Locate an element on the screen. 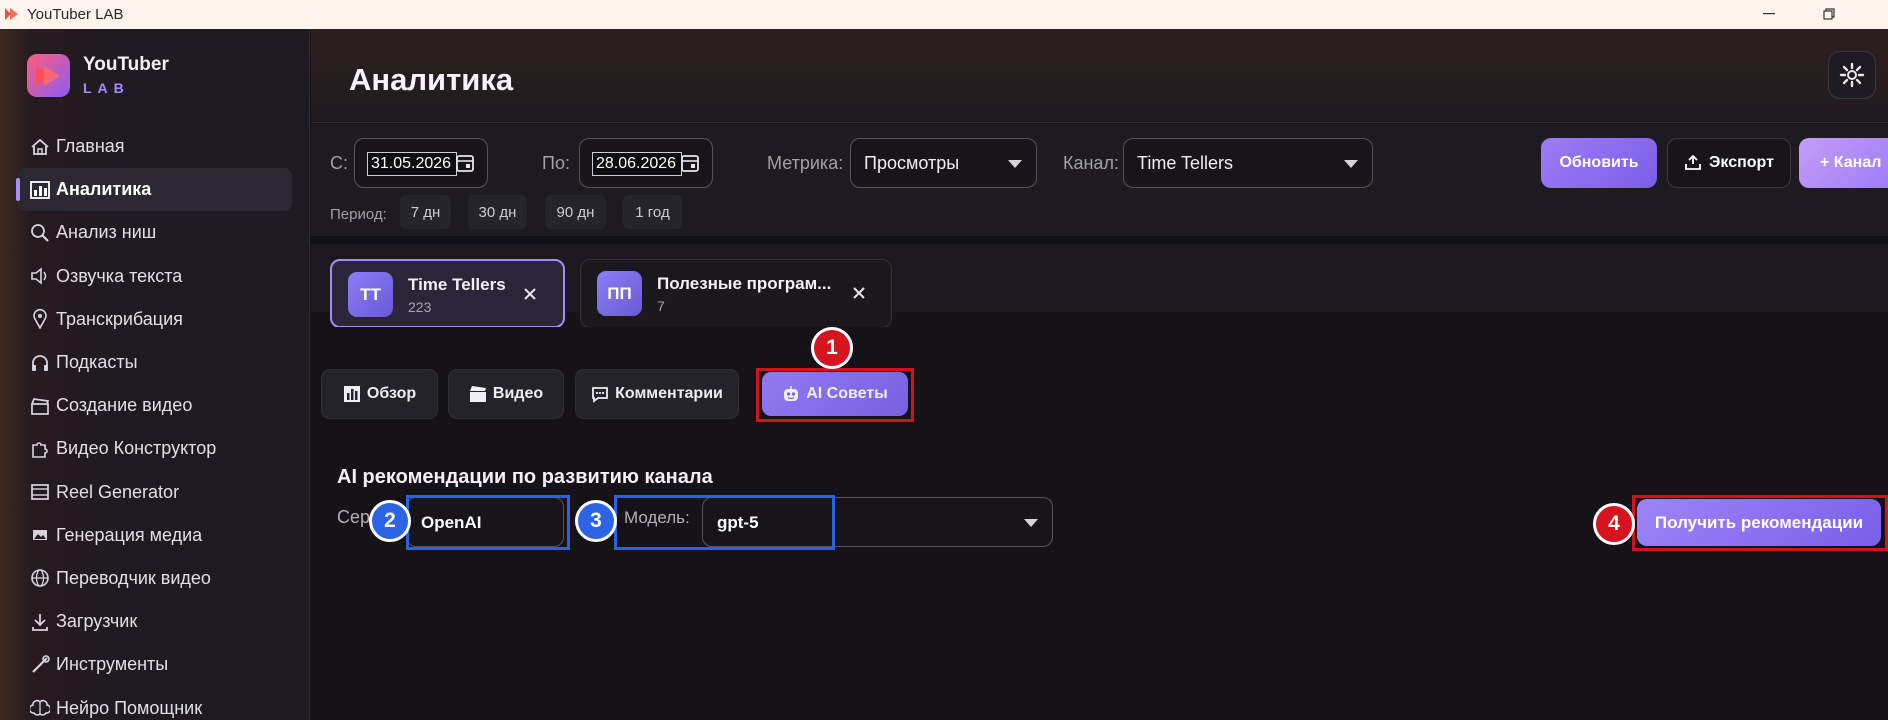 This screenshot has height=720, width=1888. sidebar-item-label: Переводчик видео is located at coordinates (133, 577).